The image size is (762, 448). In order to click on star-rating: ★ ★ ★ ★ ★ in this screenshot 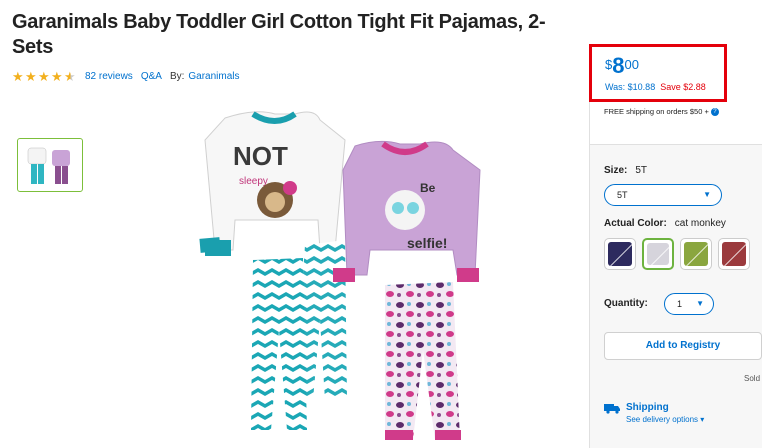, I will do `click(44, 76)`.